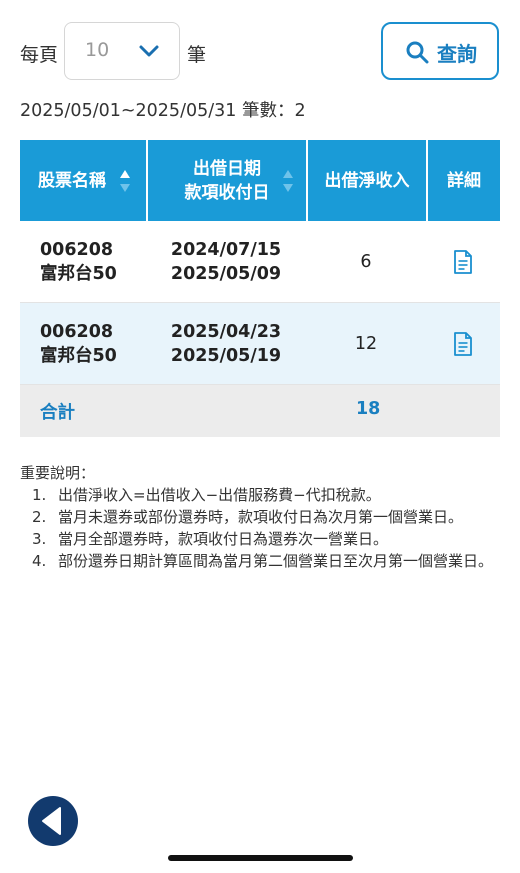  What do you see at coordinates (227, 192) in the screenshot?
I see `header-payment-date-label: 款項收付日` at bounding box center [227, 192].